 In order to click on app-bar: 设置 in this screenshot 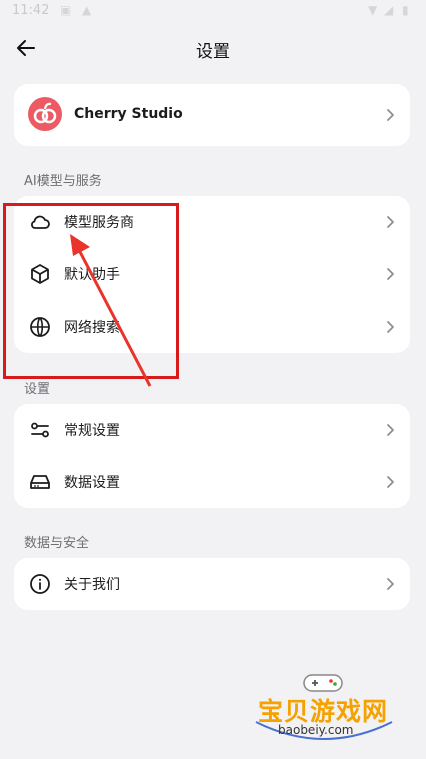, I will do `click(213, 48)`.